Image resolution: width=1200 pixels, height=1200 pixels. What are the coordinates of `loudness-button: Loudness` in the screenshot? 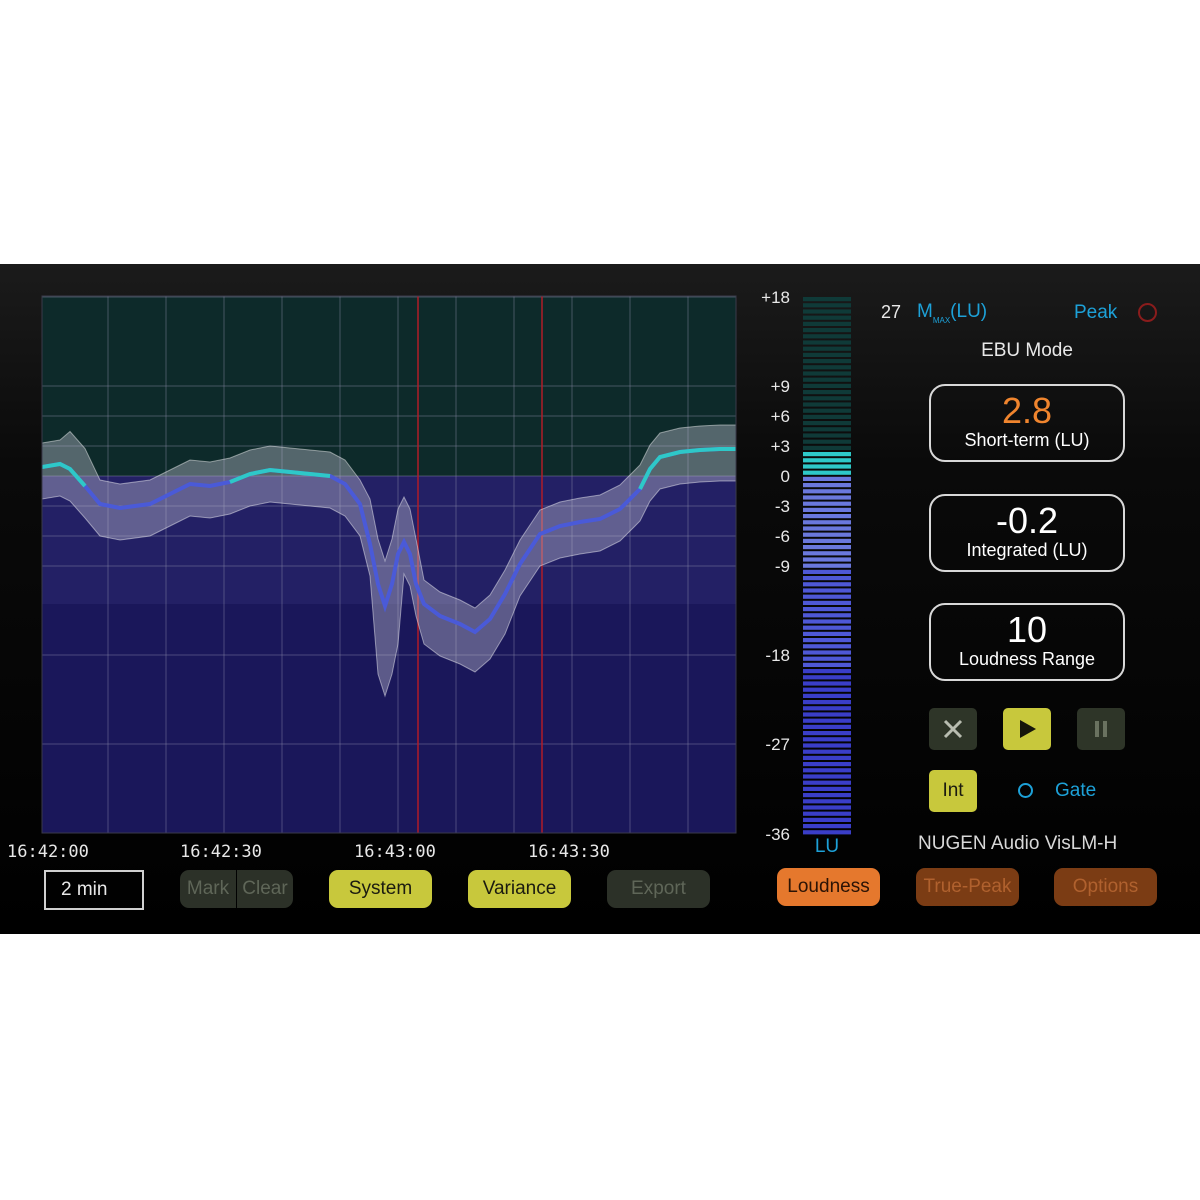 It's located at (828, 887).